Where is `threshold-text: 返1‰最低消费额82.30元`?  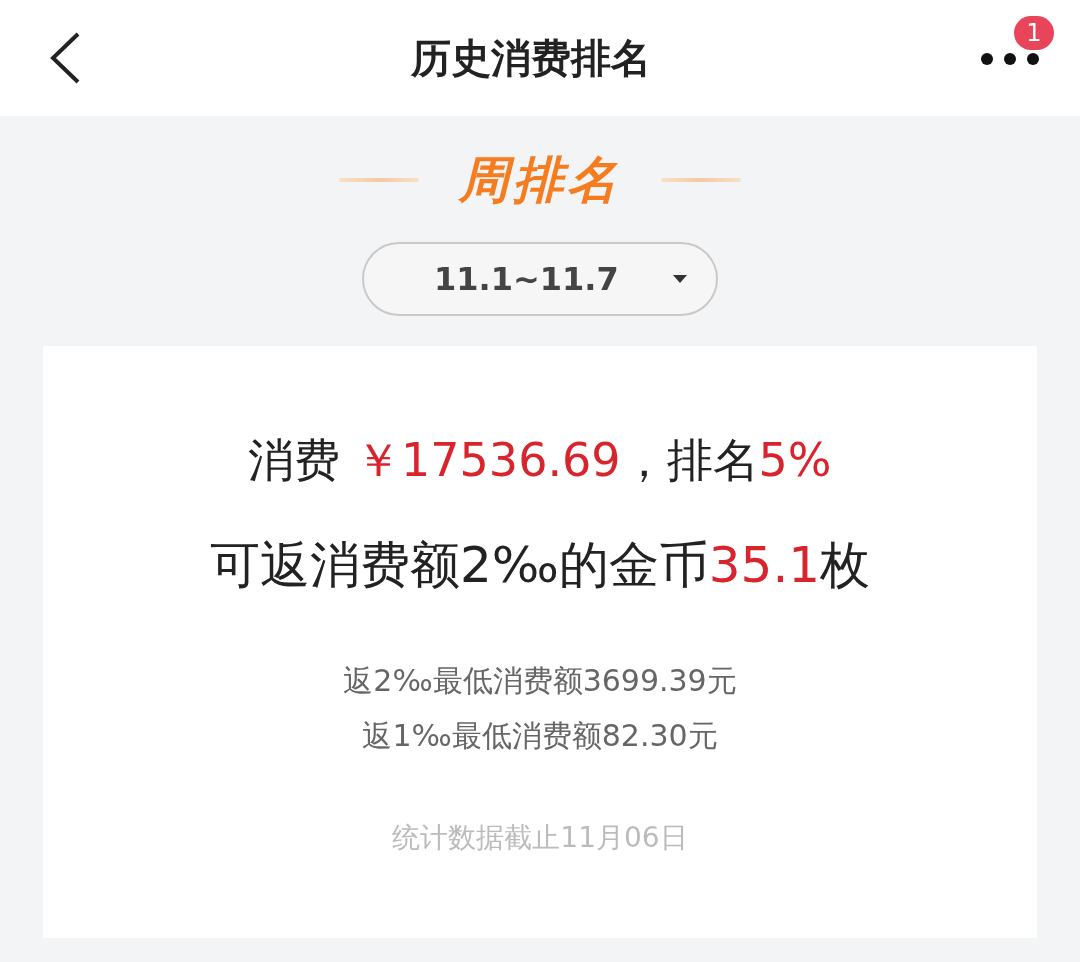 threshold-text: 返1‰最低消费额82.30元 is located at coordinates (540, 736).